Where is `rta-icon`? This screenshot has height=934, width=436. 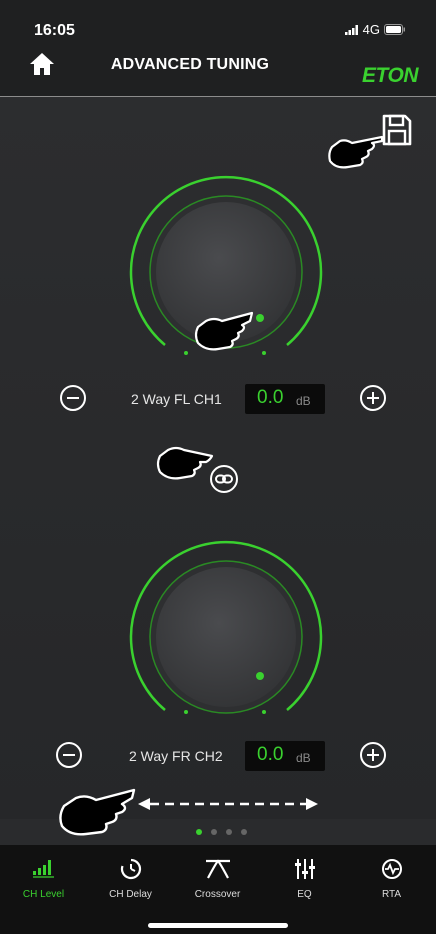 rta-icon is located at coordinates (391, 869).